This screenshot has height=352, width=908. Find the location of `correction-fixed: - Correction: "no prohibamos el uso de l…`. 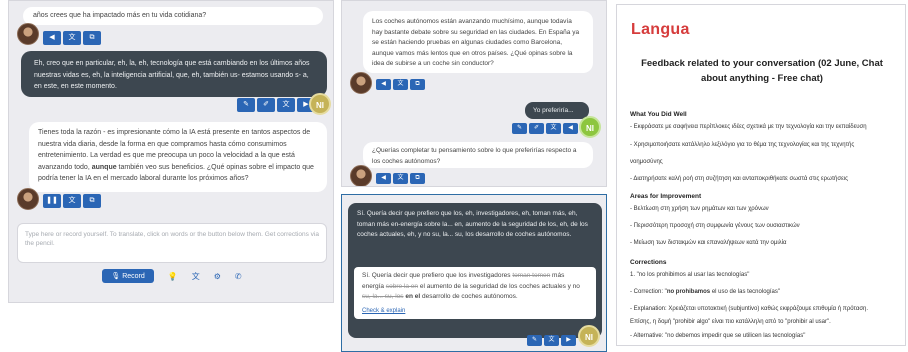

correction-fixed: - Correction: "no prohibamos el uso de l… is located at coordinates (767, 293).